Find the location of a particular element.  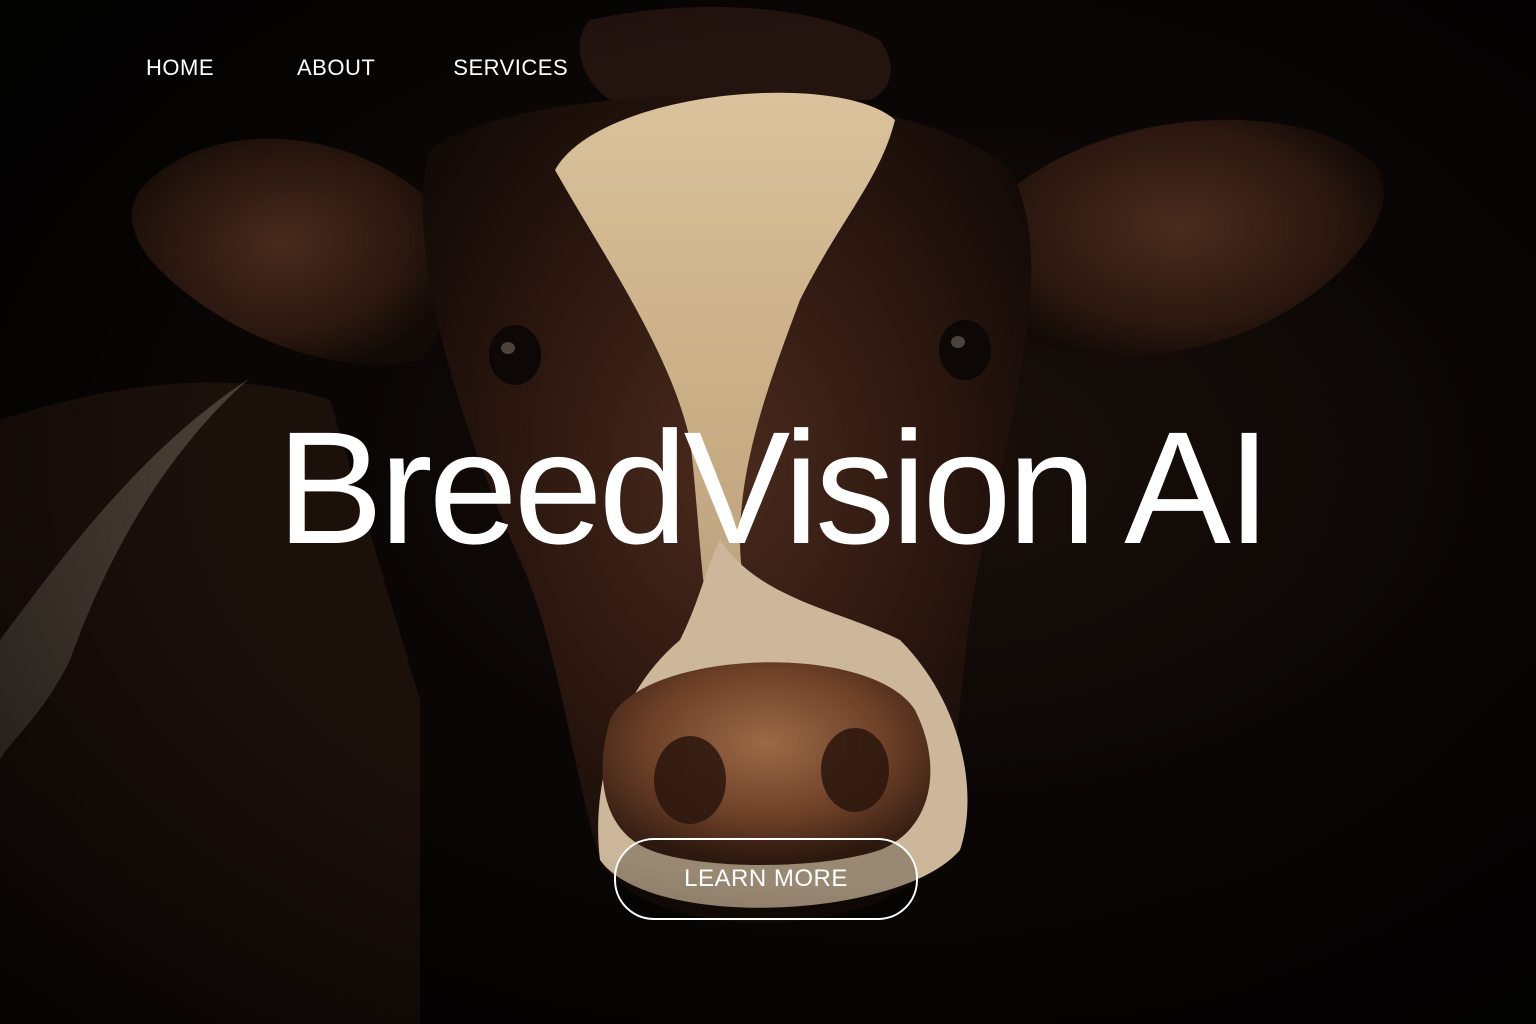

nav-about-link: ABOUT is located at coordinates (336, 68).